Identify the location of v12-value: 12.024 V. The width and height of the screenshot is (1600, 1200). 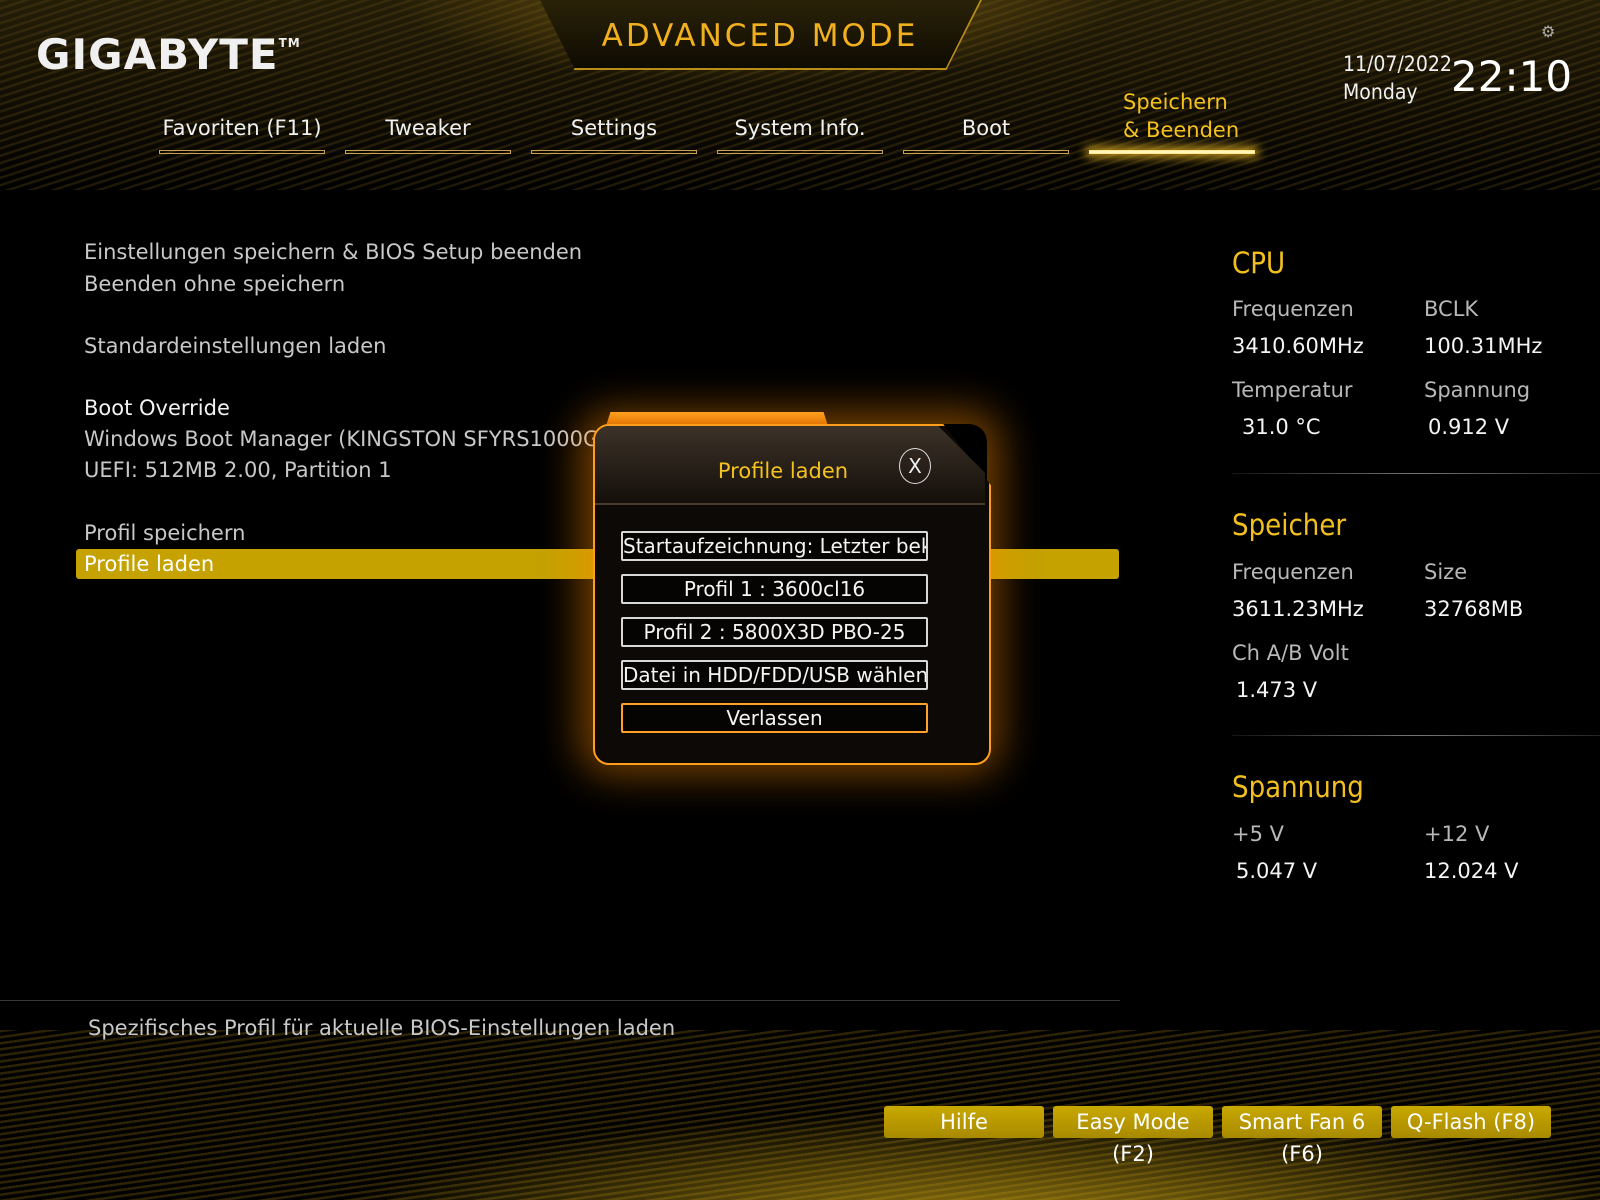
(1471, 871).